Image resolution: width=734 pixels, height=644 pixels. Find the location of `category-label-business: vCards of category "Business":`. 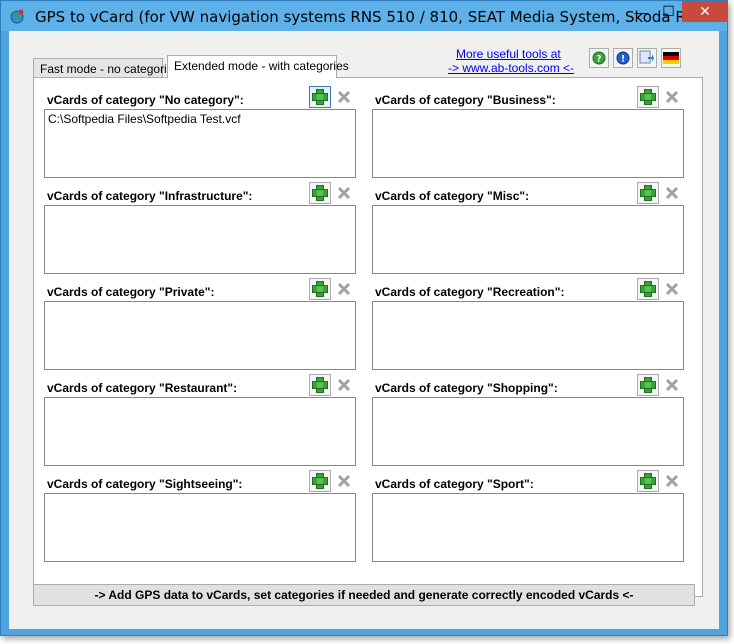

category-label-business: vCards of category "Business": is located at coordinates (465, 100).